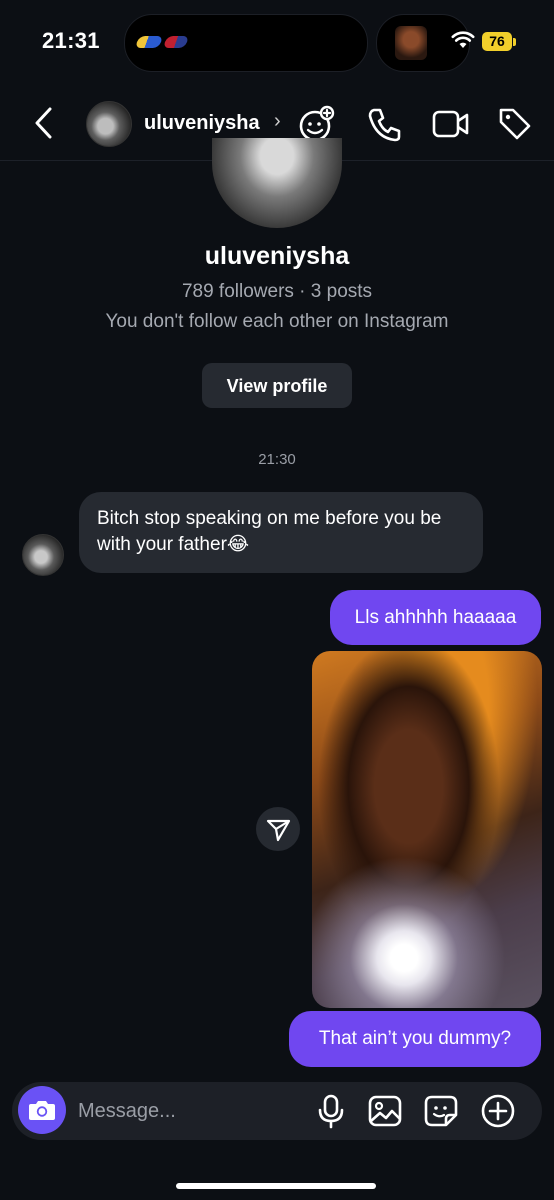  I want to click on view-profile-button: View profile, so click(277, 385).